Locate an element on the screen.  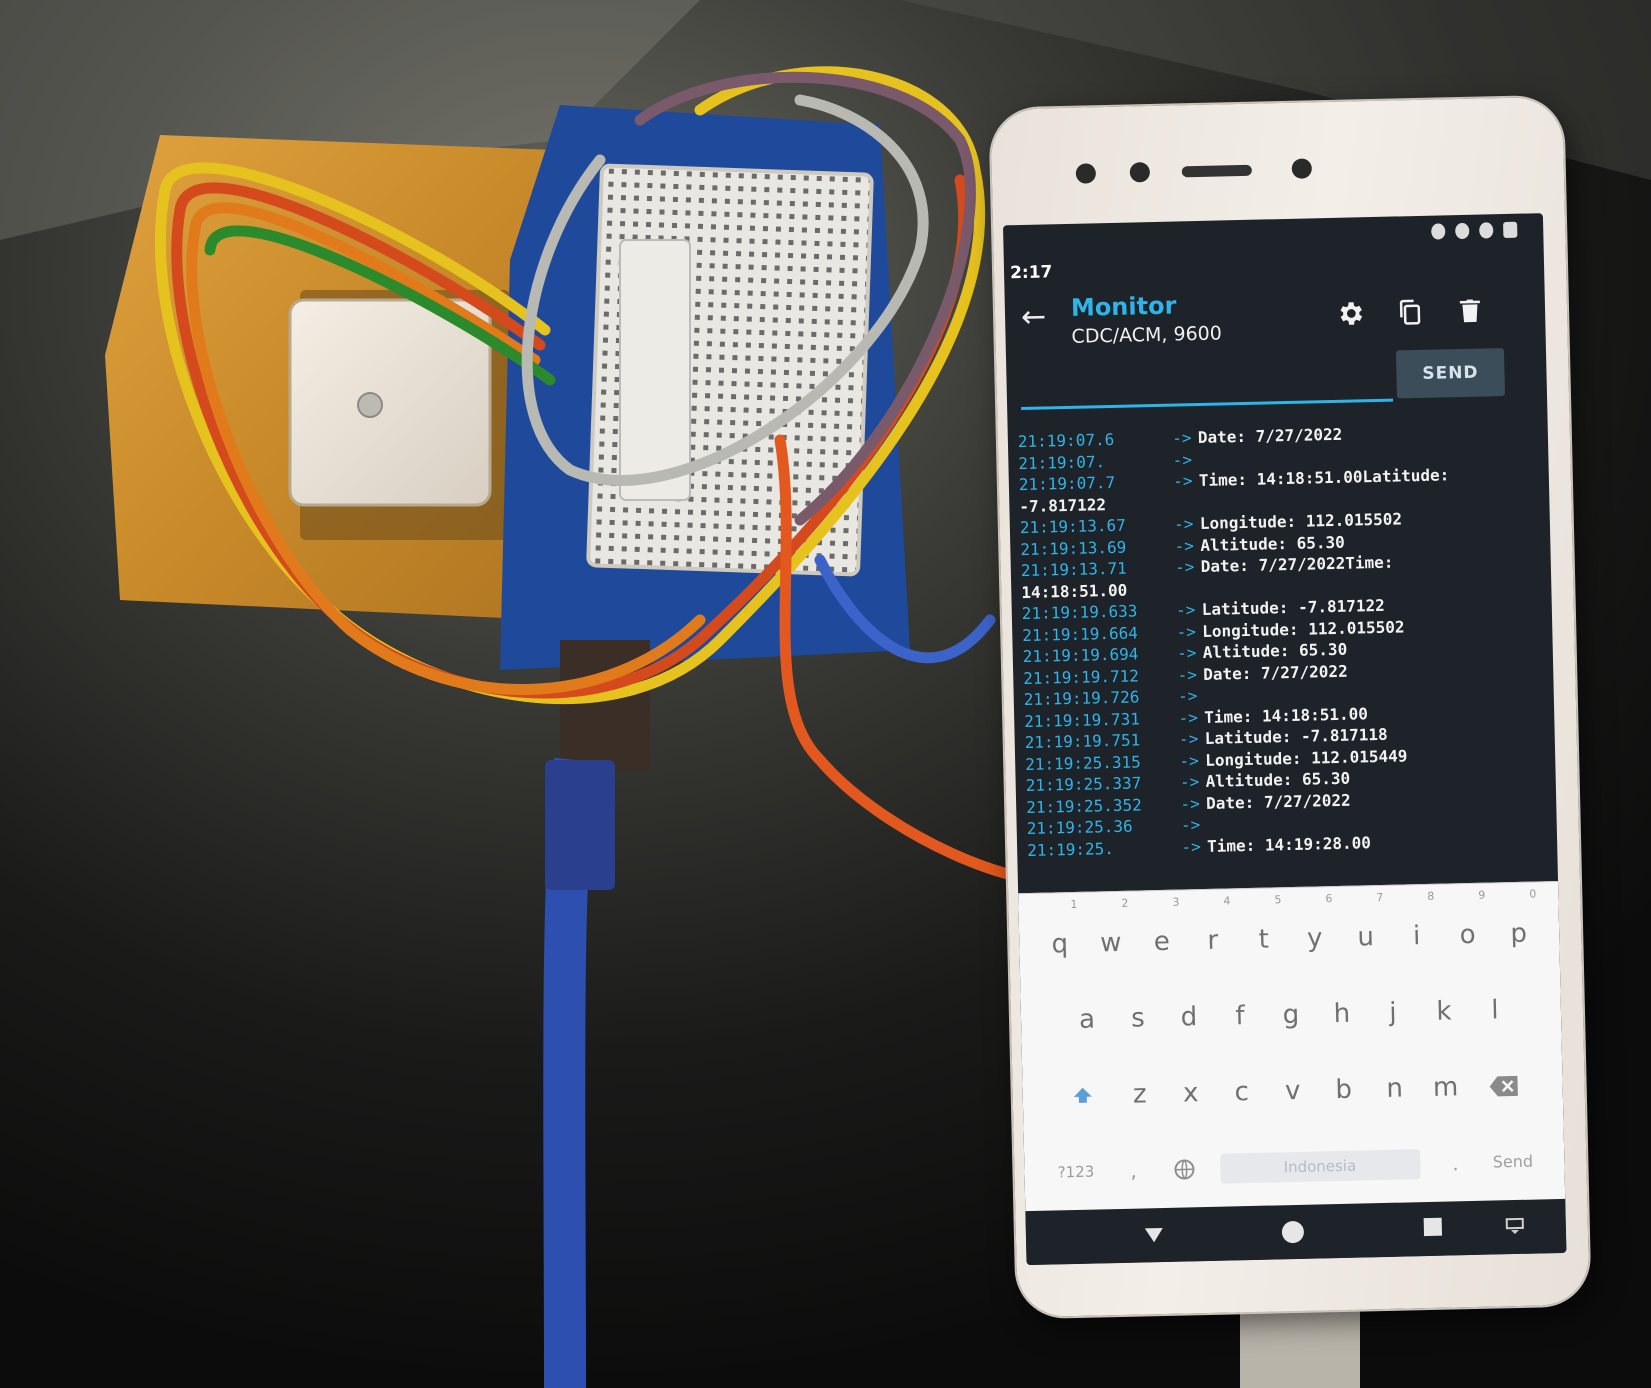
key-k: k is located at coordinates (1444, 1011).